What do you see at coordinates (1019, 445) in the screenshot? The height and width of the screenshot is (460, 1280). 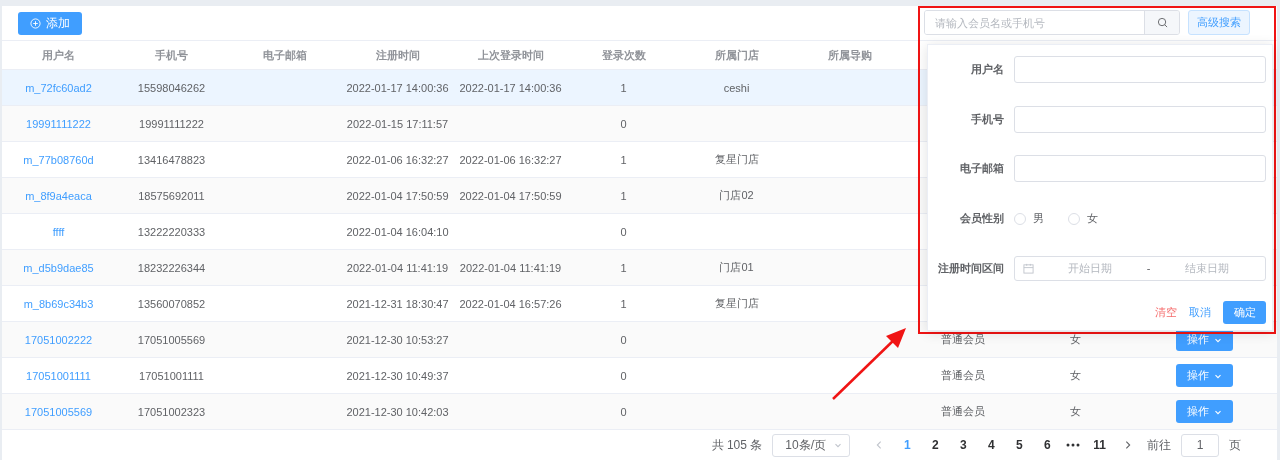 I see `page-number: 5` at bounding box center [1019, 445].